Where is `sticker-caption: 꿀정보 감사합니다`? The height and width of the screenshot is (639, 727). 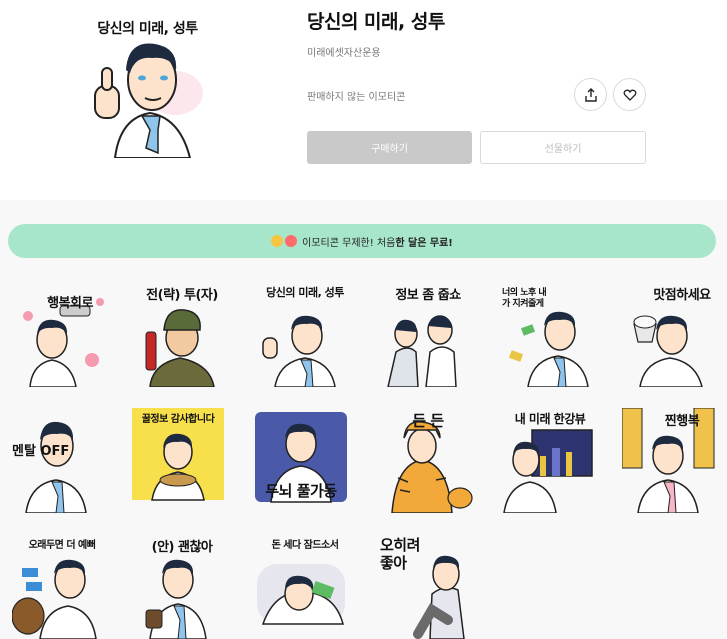
sticker-caption: 꿀정보 감사합니다 is located at coordinates (178, 419).